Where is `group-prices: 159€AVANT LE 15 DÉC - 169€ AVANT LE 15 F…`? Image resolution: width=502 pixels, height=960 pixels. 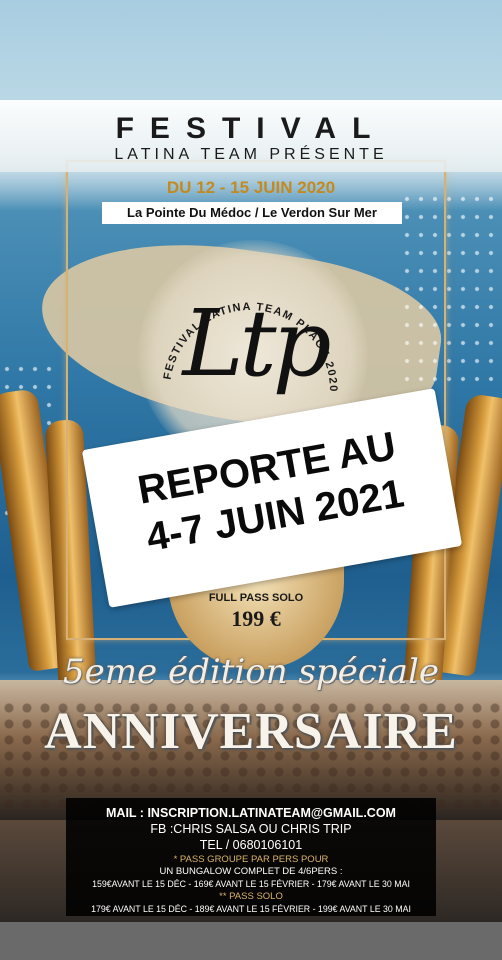
group-prices: 159€AVANT LE 15 DÉC - 169€ AVANT LE 15 F… is located at coordinates (251, 884).